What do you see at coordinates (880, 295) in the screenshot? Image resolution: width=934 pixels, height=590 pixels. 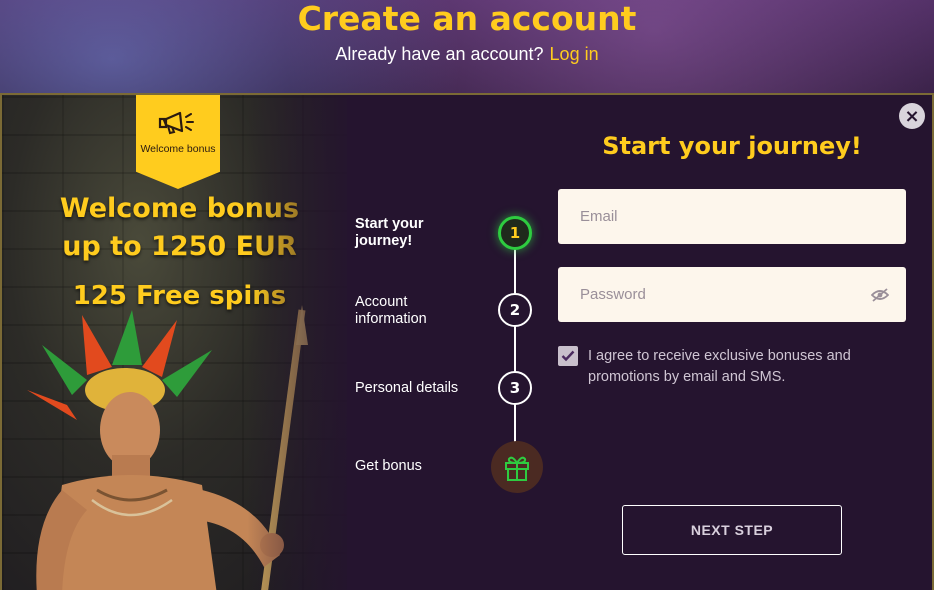 I see `eye-off-icon` at bounding box center [880, 295].